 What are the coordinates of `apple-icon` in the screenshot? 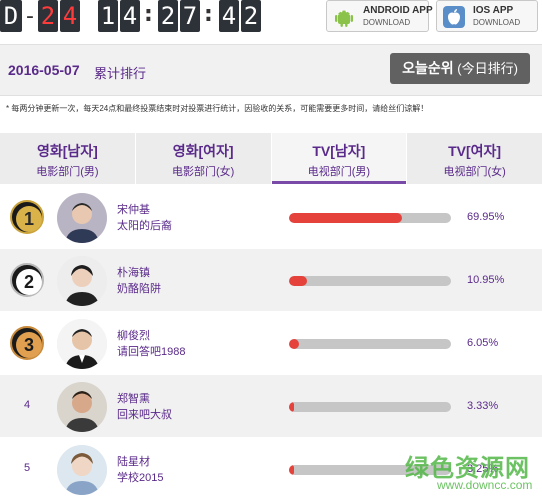 It's located at (454, 17).